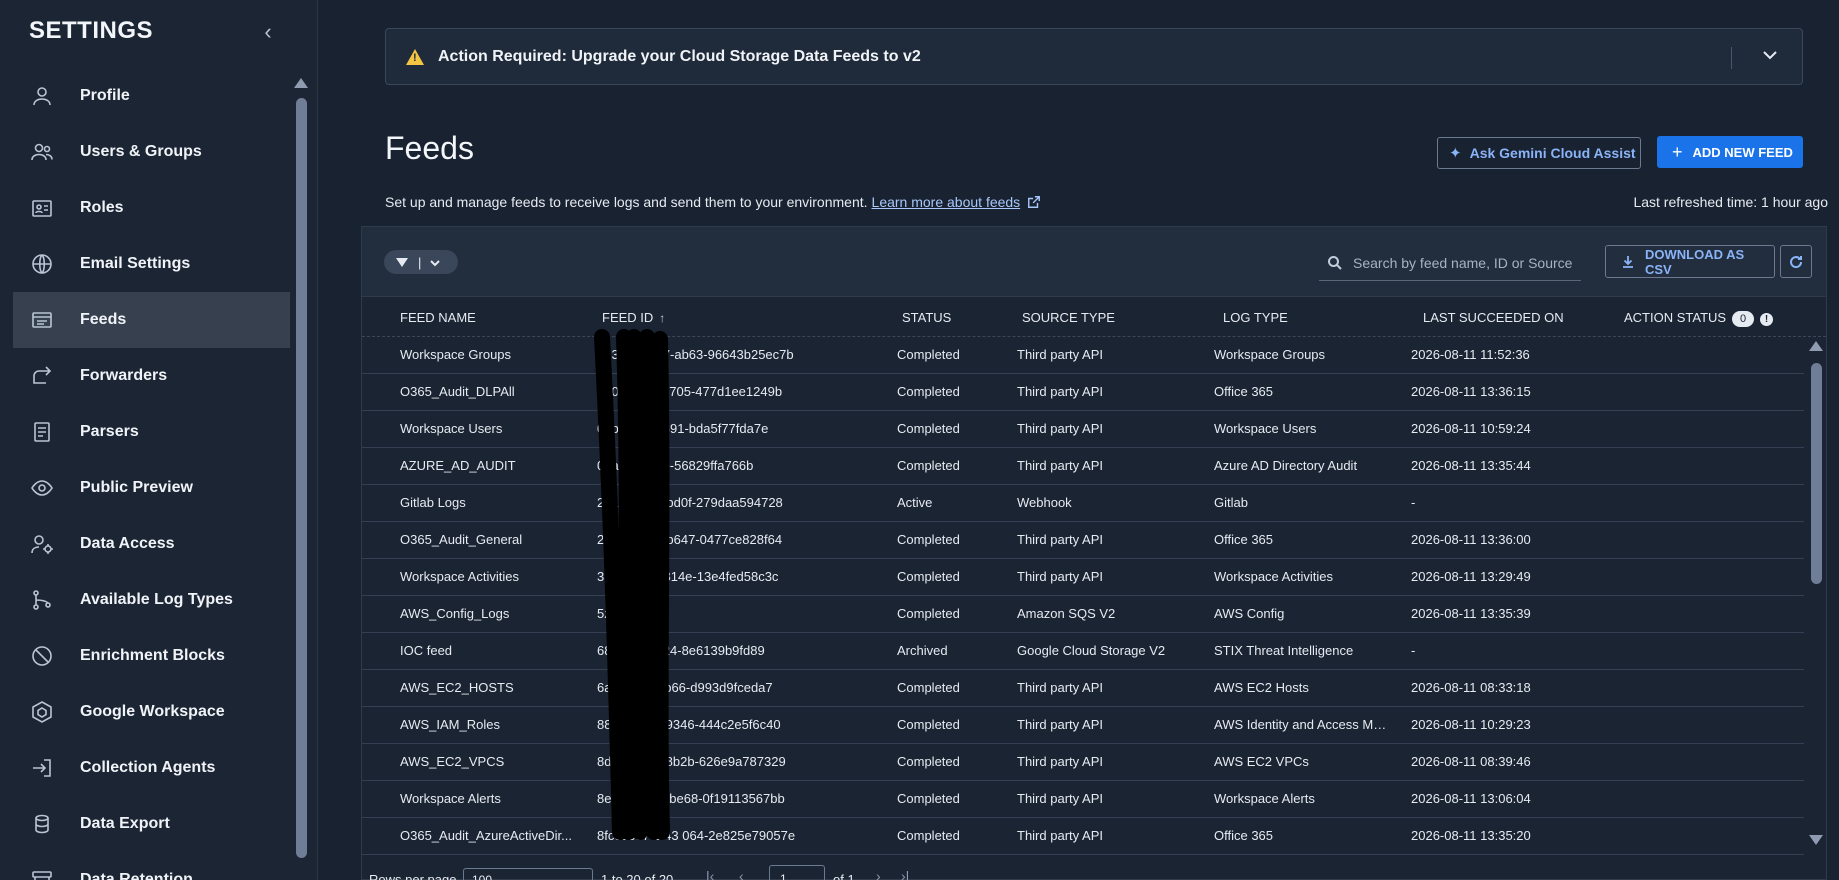 The image size is (1839, 880). What do you see at coordinates (710, 874) in the screenshot?
I see `first-page-icon: |‹` at bounding box center [710, 874].